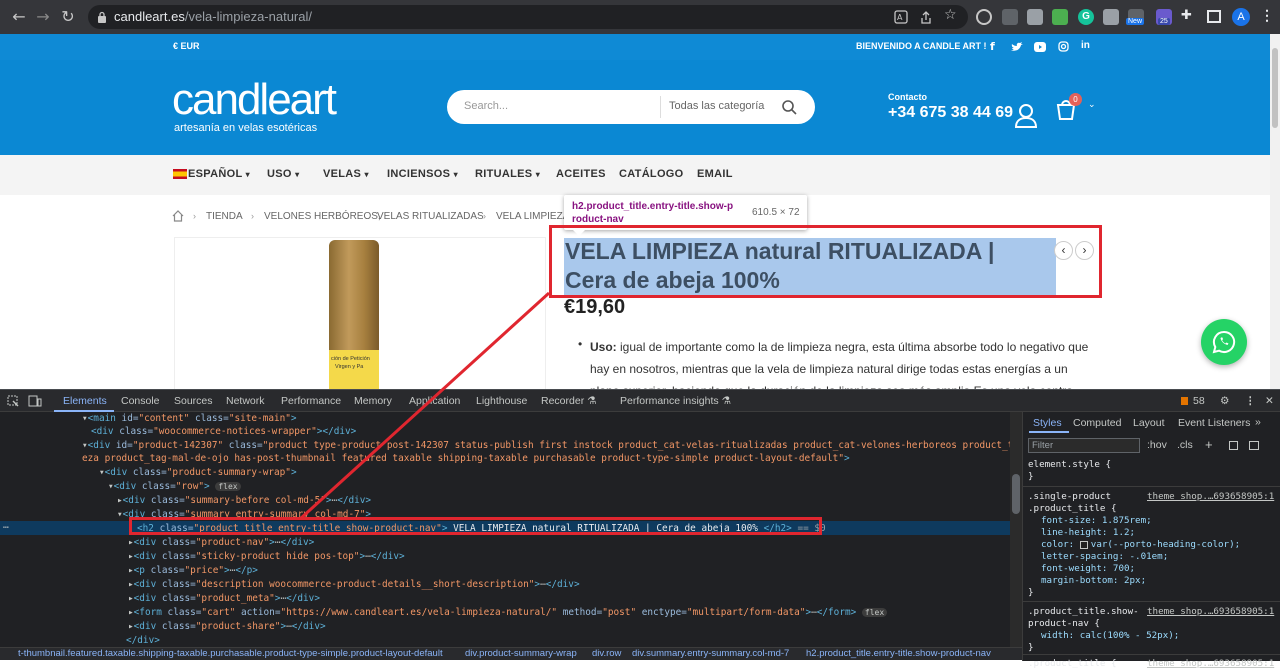  Describe the element at coordinates (710, 653) in the screenshot. I see `dom-crumb: div.summary.entry-summary.col-md-7` at that location.